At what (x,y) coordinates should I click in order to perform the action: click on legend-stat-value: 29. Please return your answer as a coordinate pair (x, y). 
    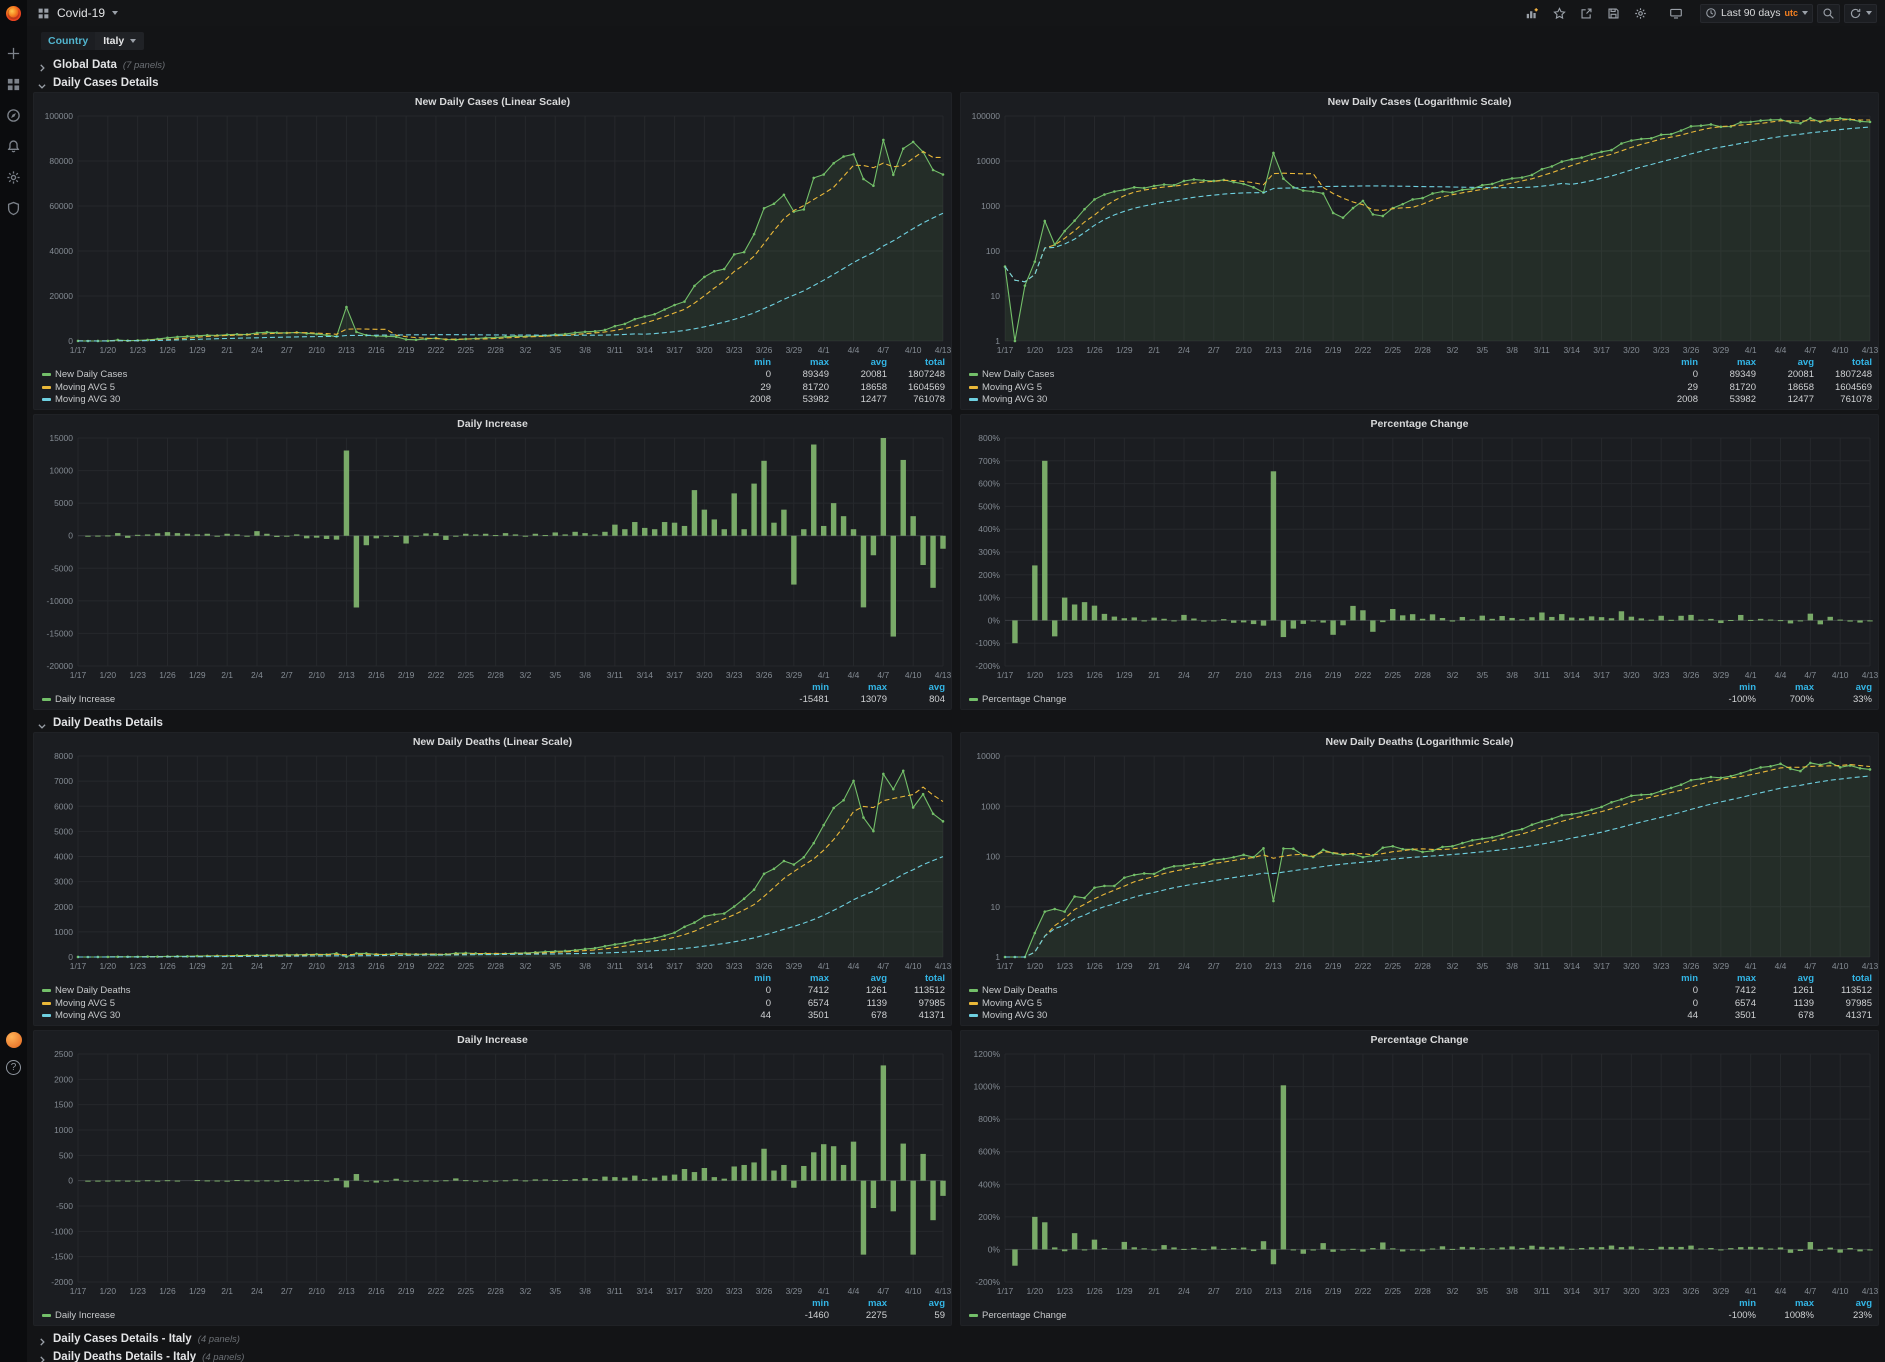
    Looking at the image, I should click on (765, 387).